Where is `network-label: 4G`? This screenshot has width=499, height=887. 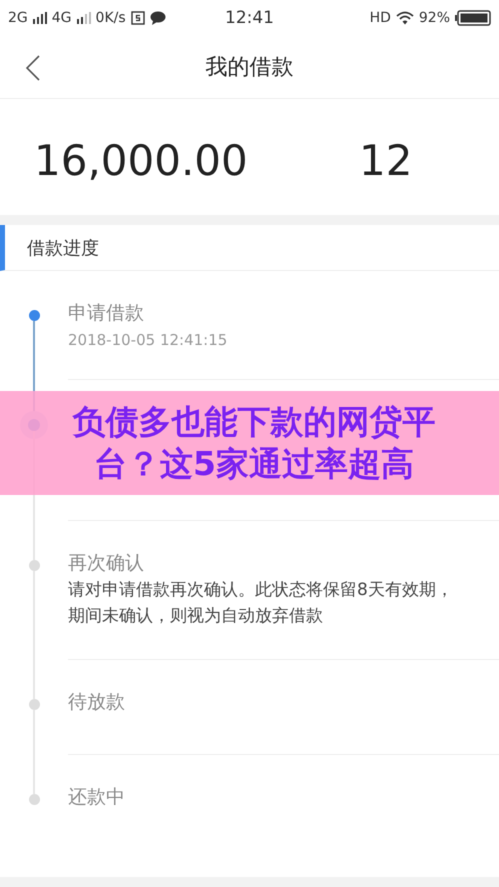 network-label: 4G is located at coordinates (62, 18).